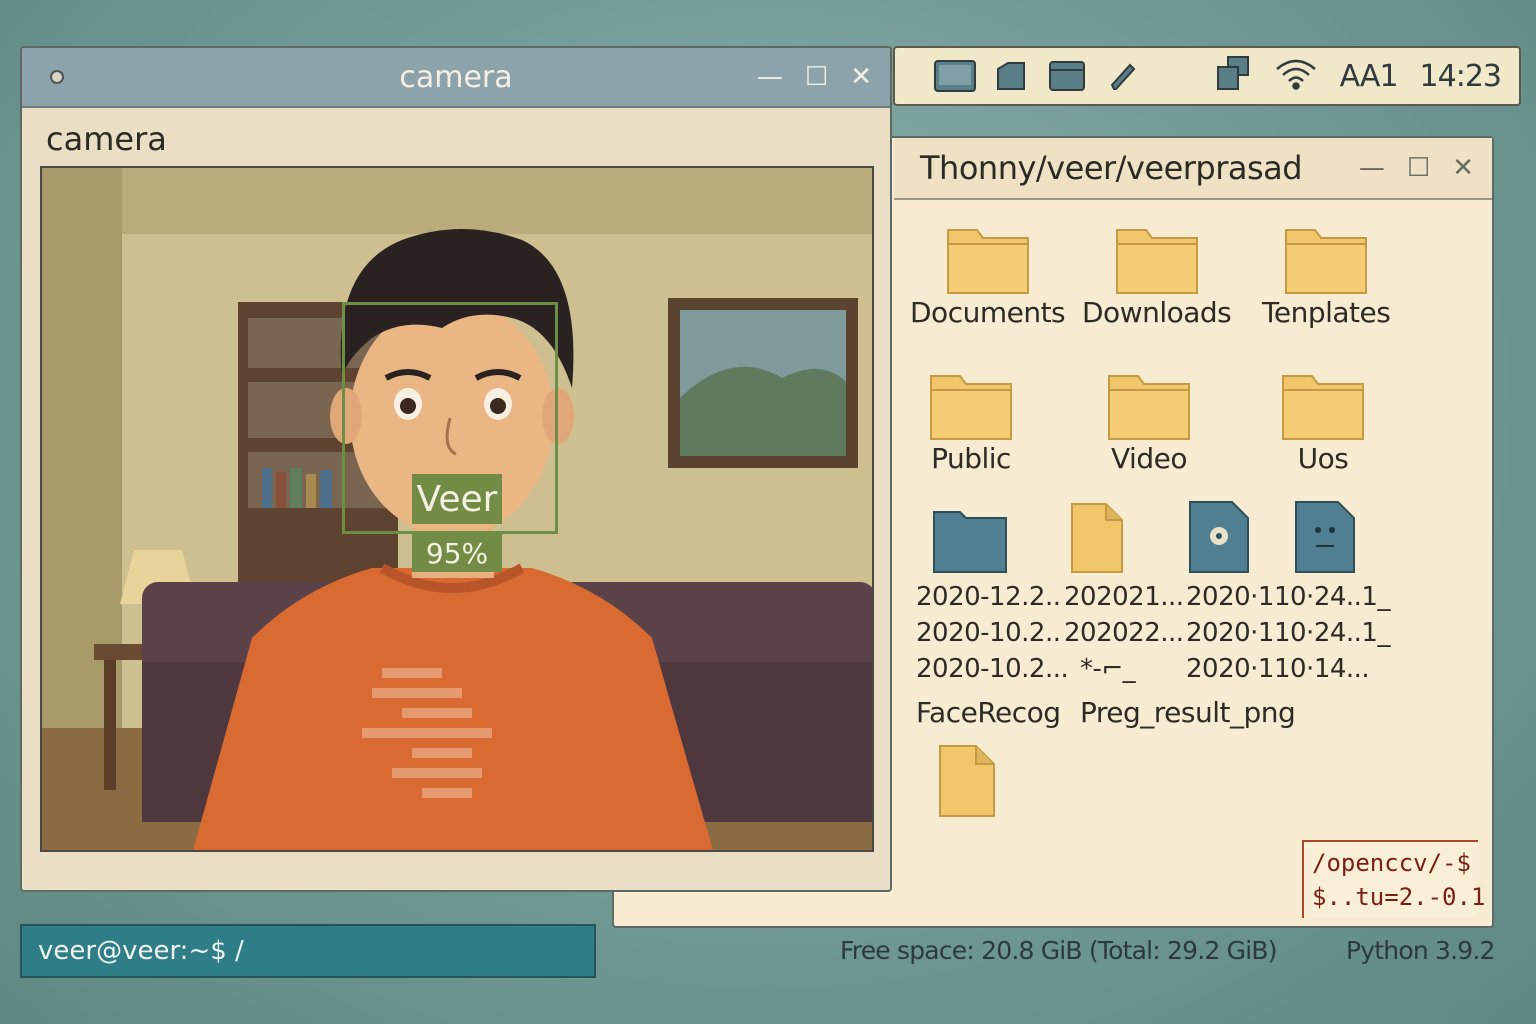 Image resolution: width=1536 pixels, height=1024 pixels. What do you see at coordinates (1461, 76) in the screenshot?
I see `clock: 14:23` at bounding box center [1461, 76].